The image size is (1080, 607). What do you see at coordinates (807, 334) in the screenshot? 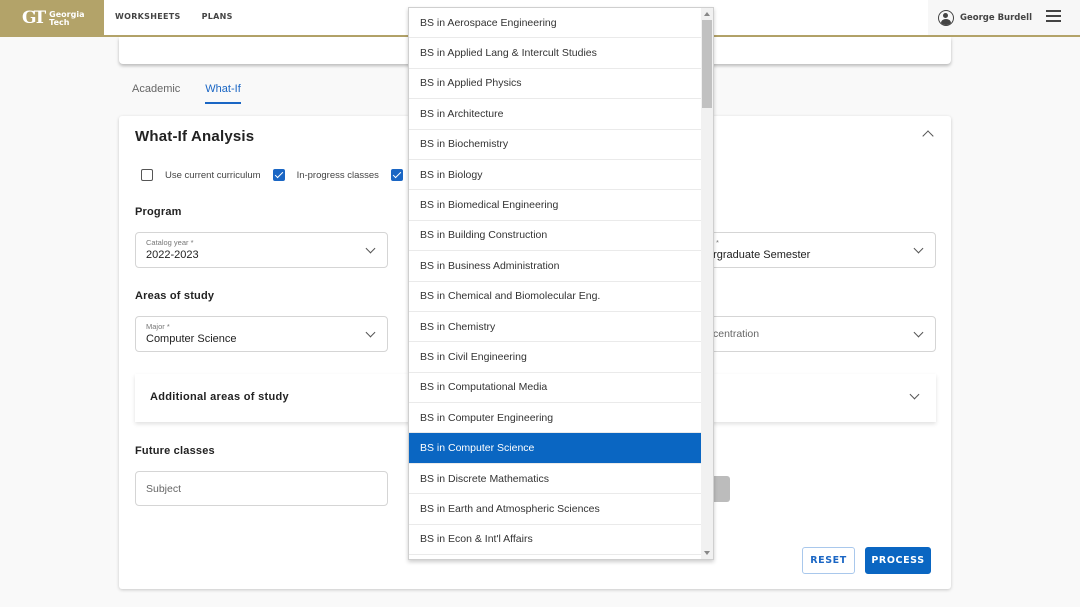
I see `concentration-select: centration` at bounding box center [807, 334].